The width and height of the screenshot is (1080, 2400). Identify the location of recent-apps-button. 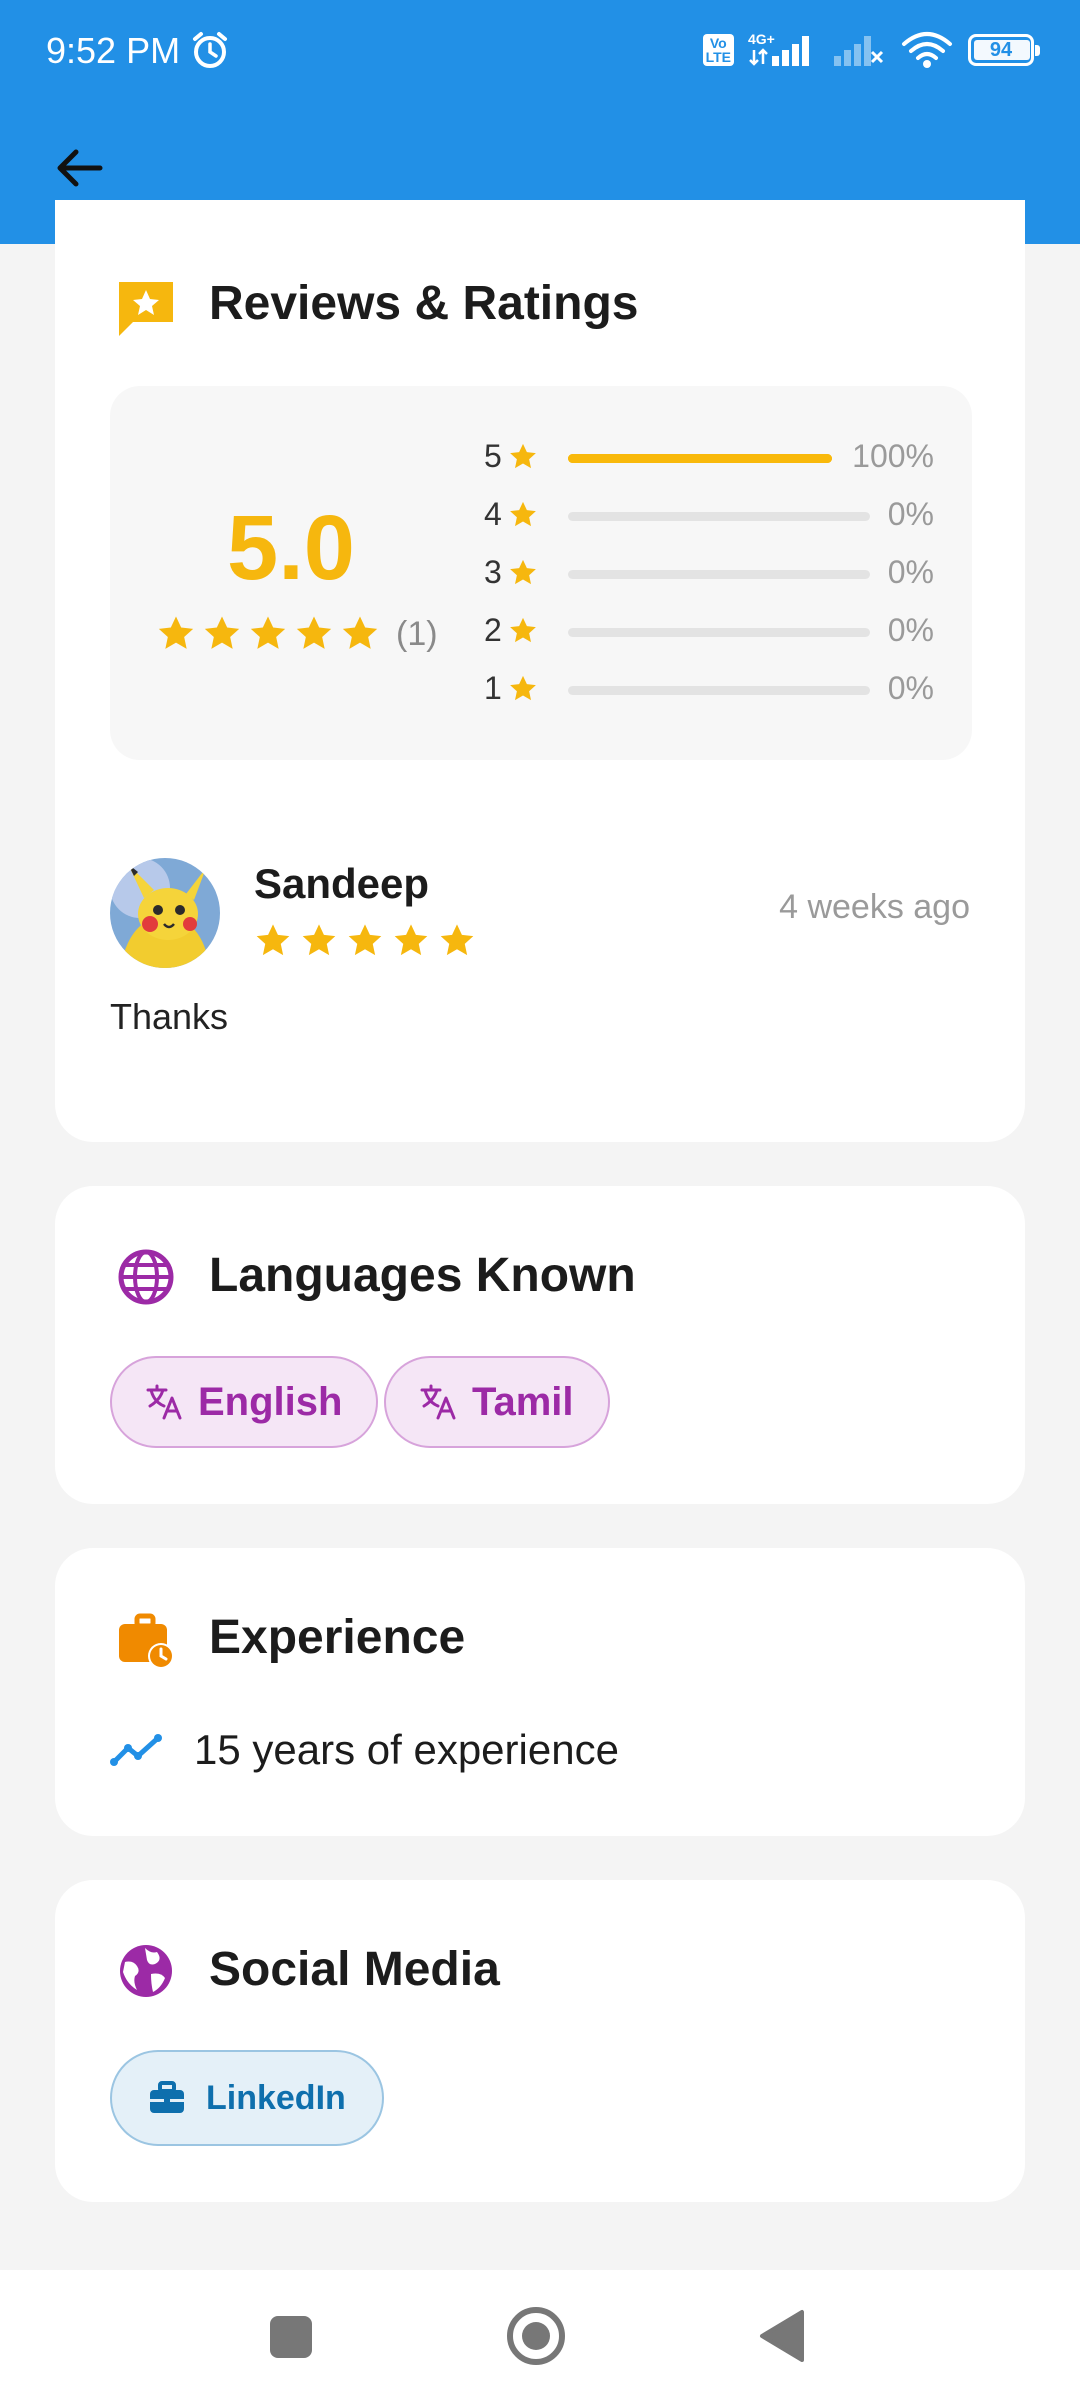
(290, 2336).